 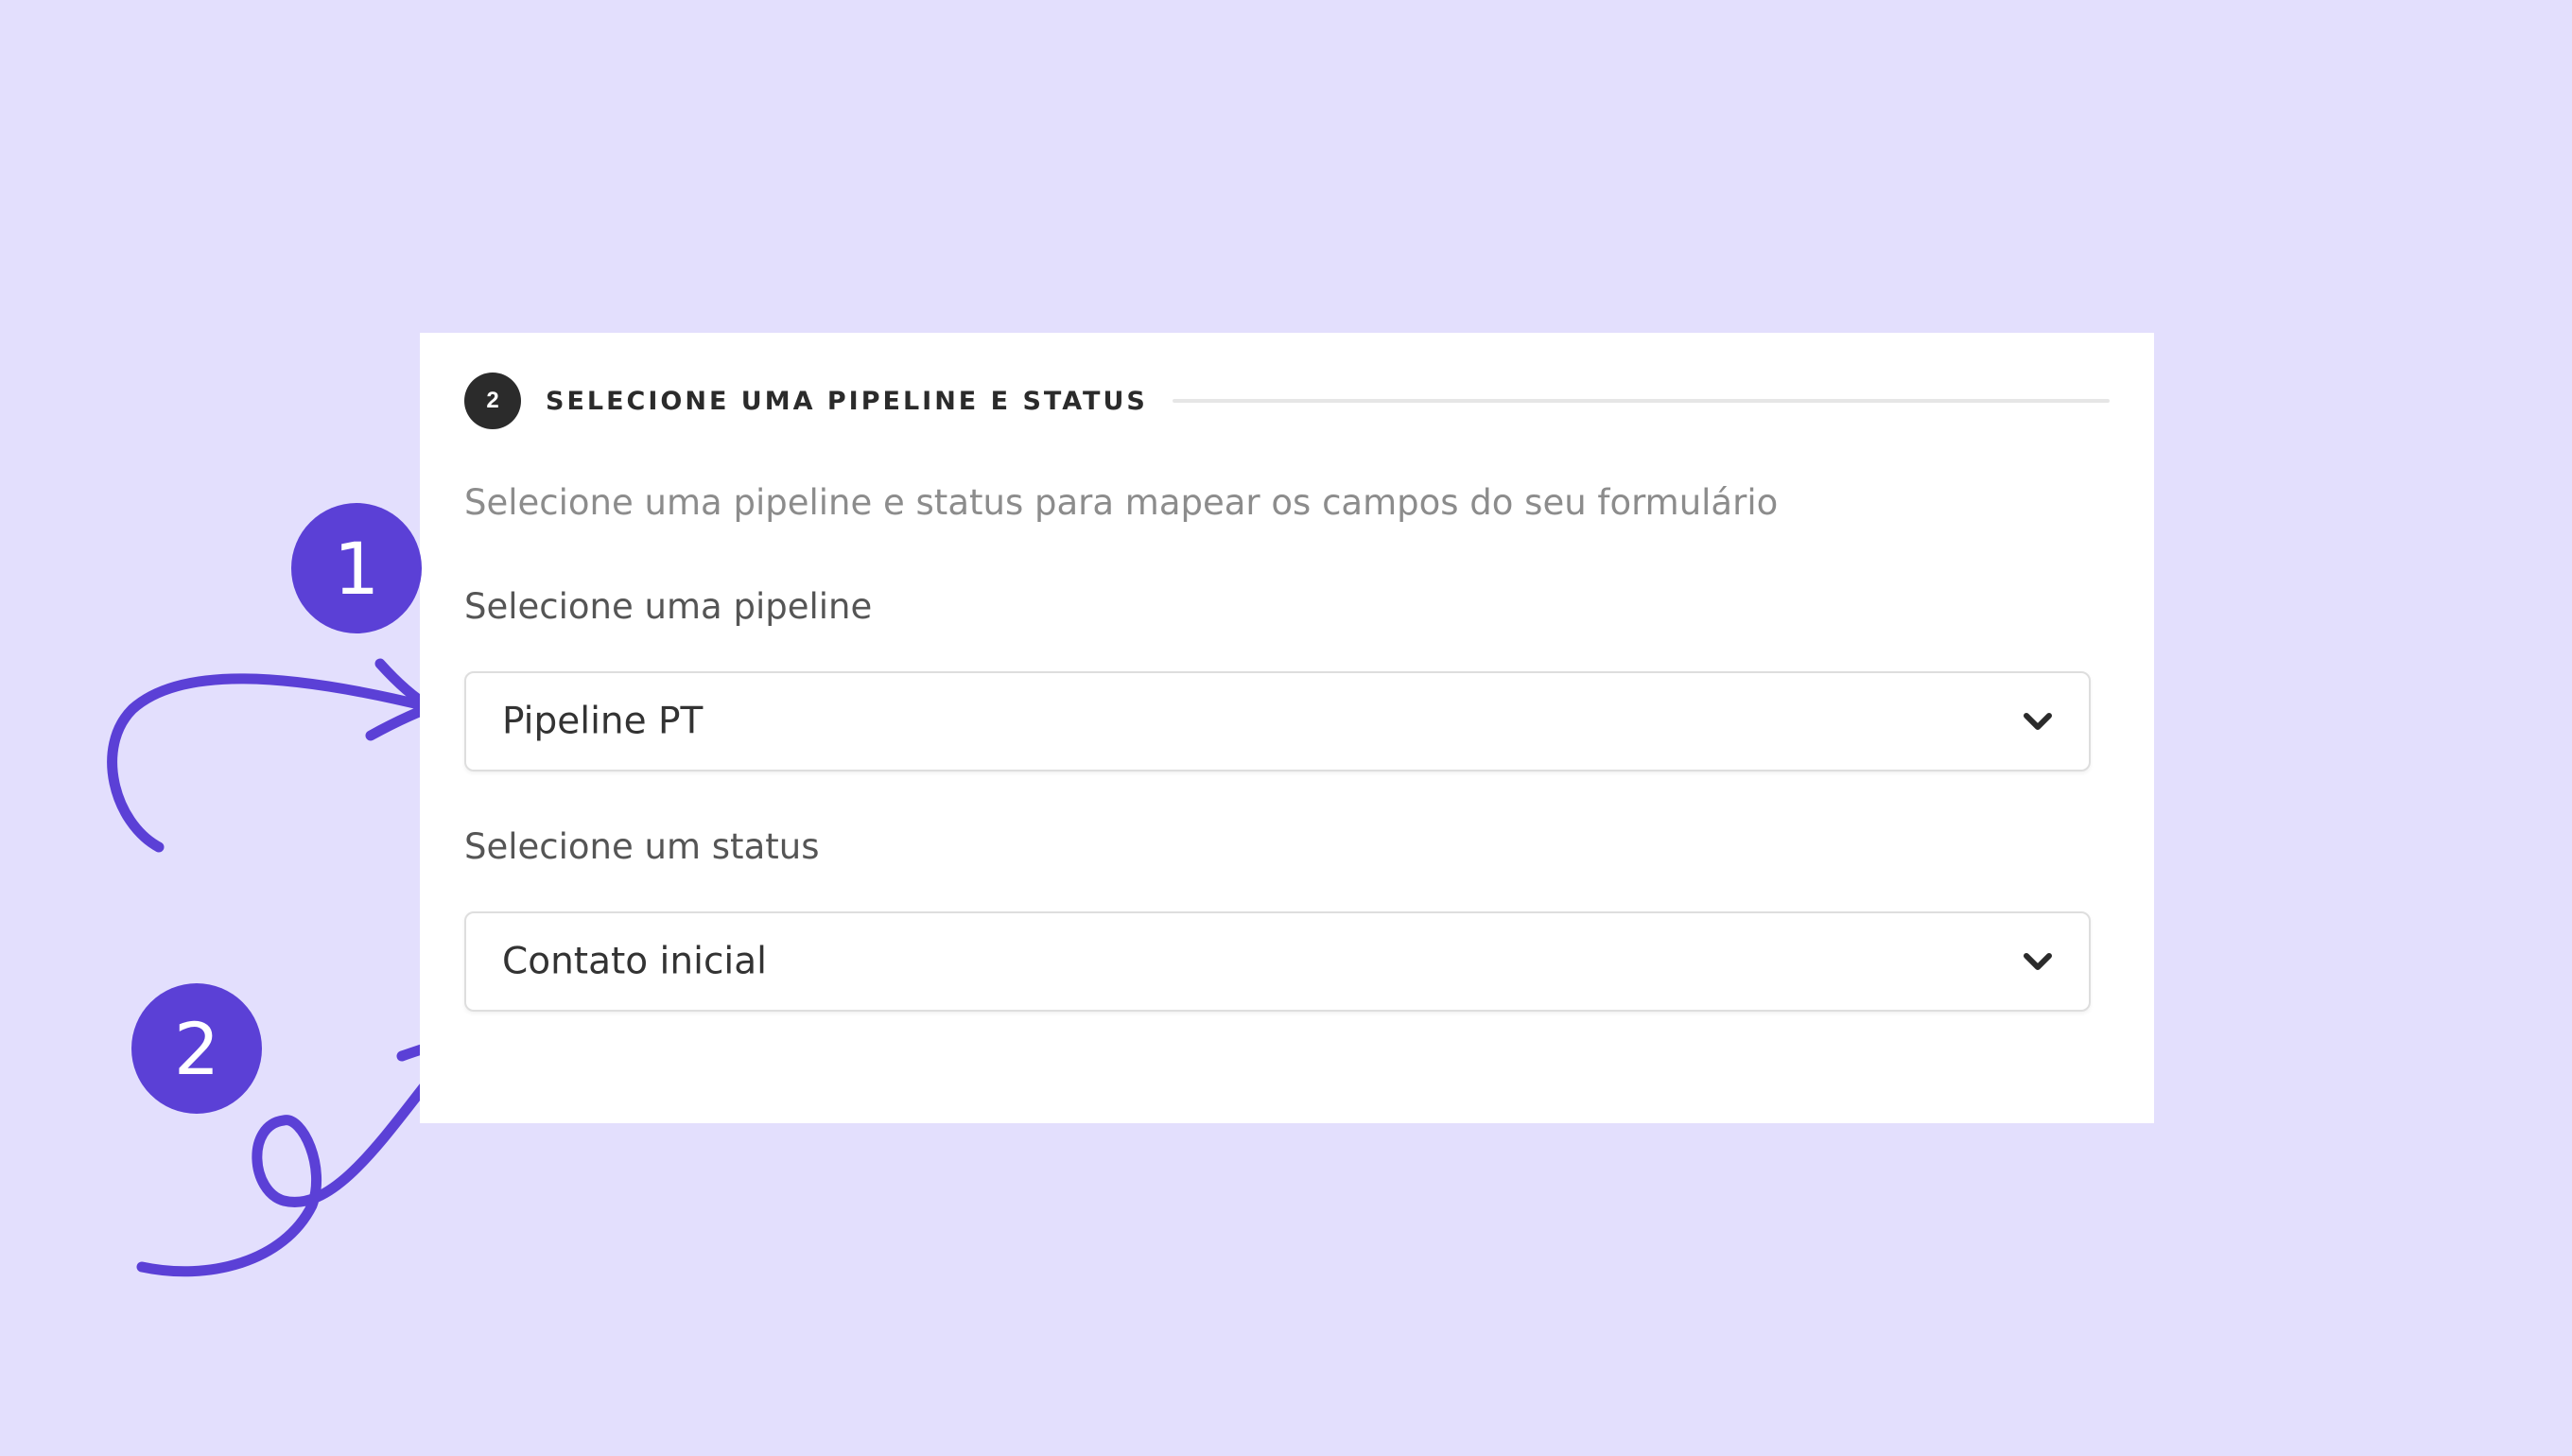 I want to click on section-header: 2 SELECIONE UMA PIPELINE E STATUS, so click(x=1287, y=401).